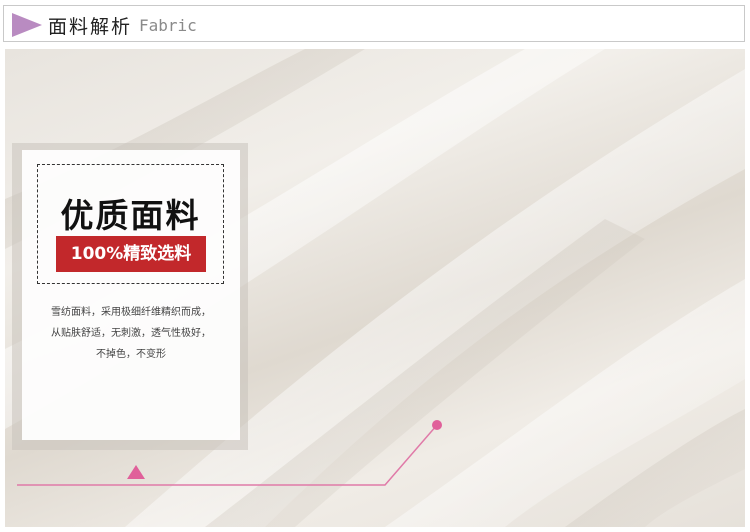  Describe the element at coordinates (374, 23) in the screenshot. I see `section-header: 面料解析 Fabric` at that location.